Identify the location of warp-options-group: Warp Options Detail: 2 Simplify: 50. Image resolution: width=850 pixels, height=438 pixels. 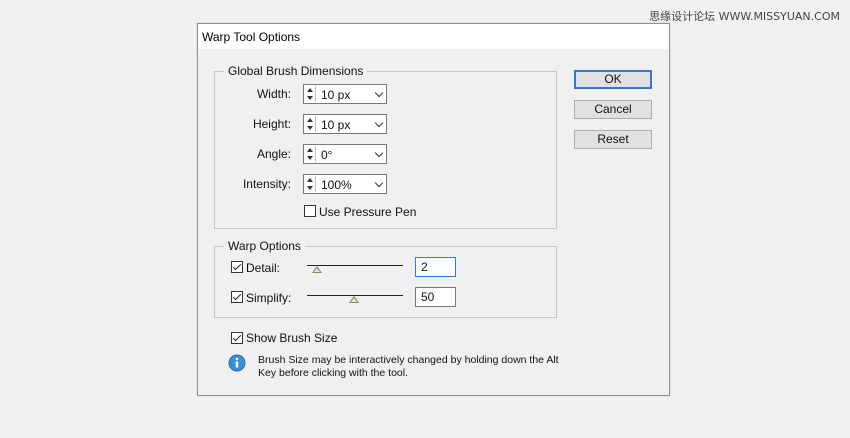
(385, 278).